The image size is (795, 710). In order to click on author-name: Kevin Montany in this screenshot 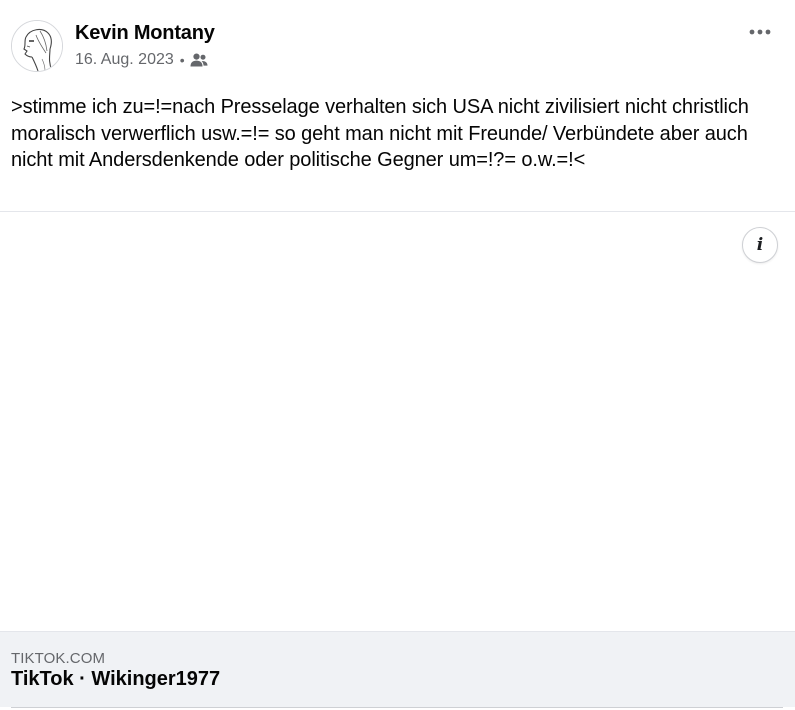, I will do `click(145, 33)`.